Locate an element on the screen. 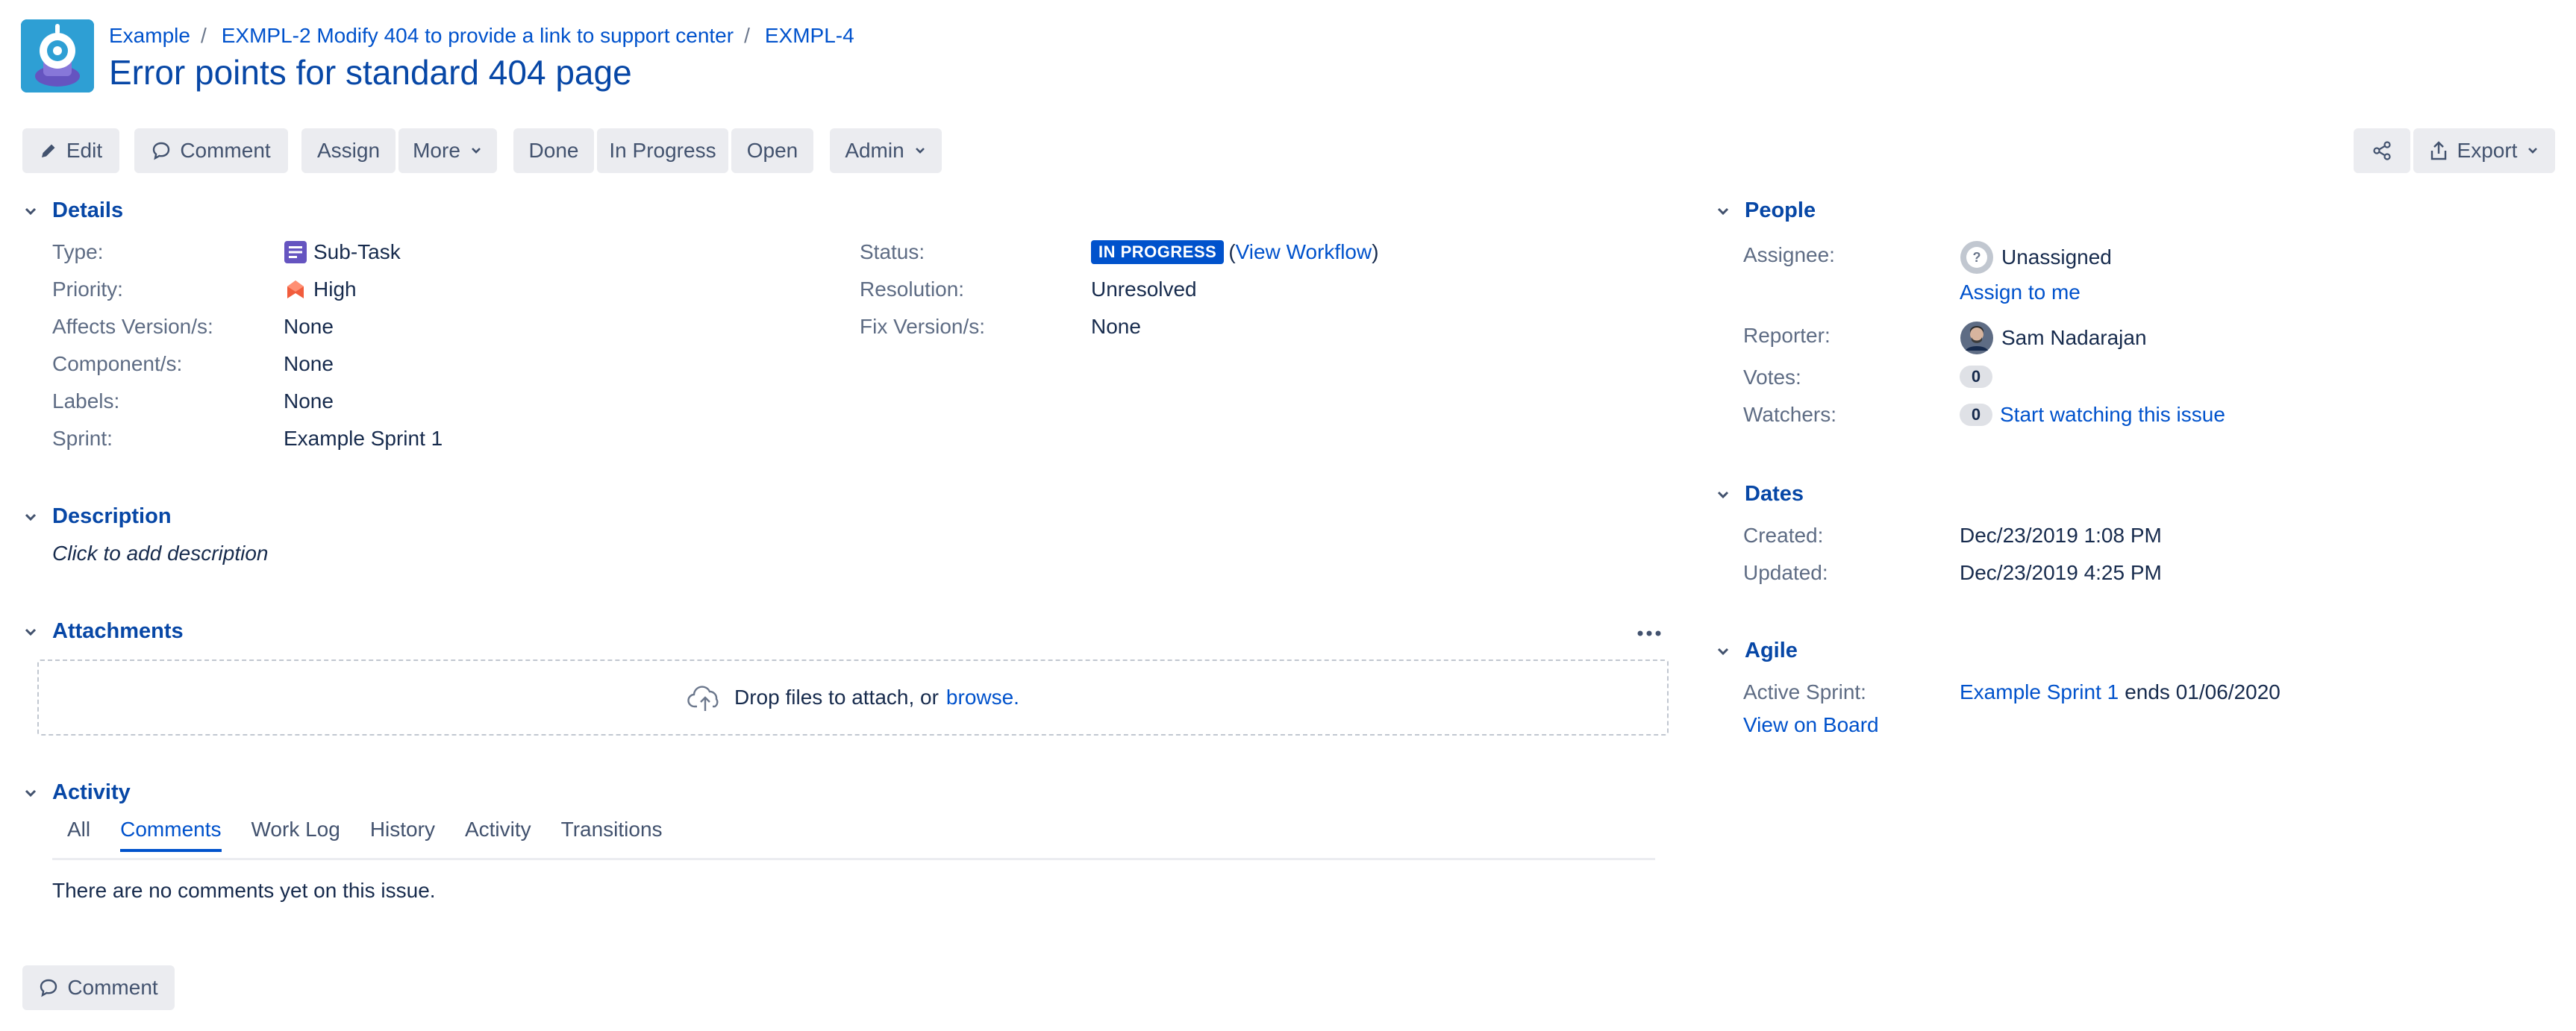 This screenshot has width=2576, height=1031. open-button-label: Open is located at coordinates (772, 150).